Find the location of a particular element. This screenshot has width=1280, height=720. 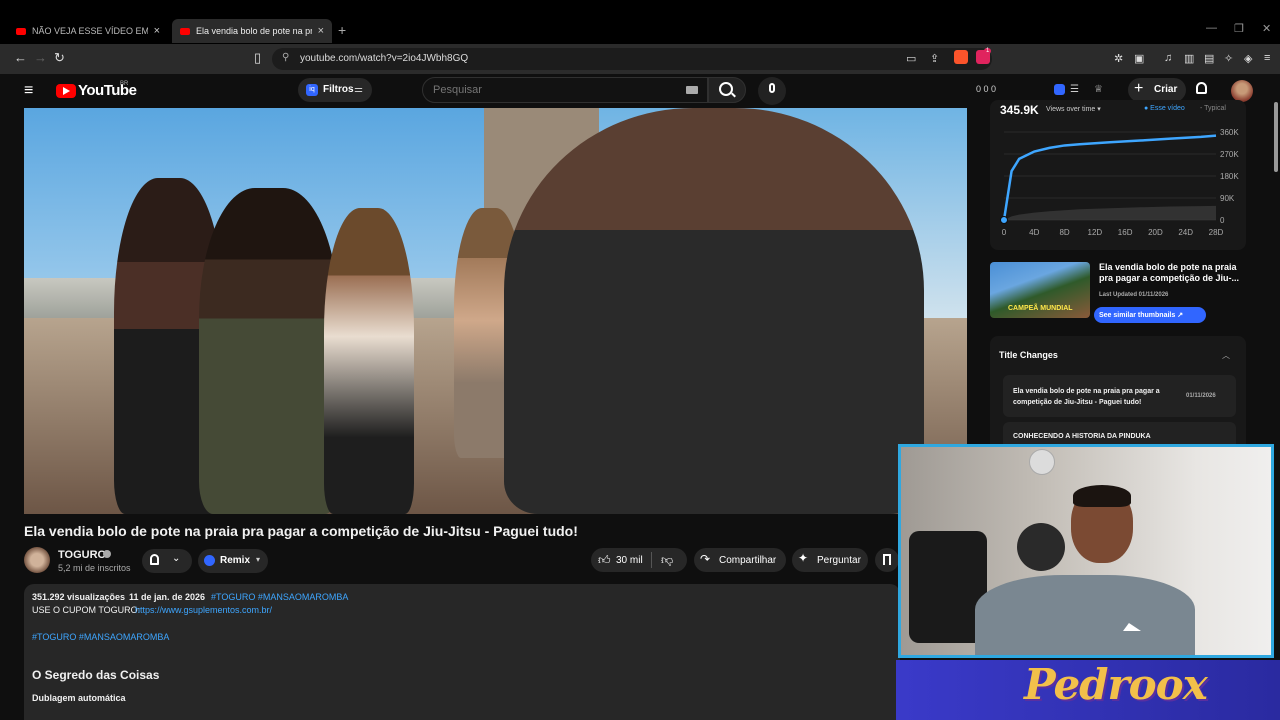

chart-x-tick-label: 4D is located at coordinates (1034, 232).